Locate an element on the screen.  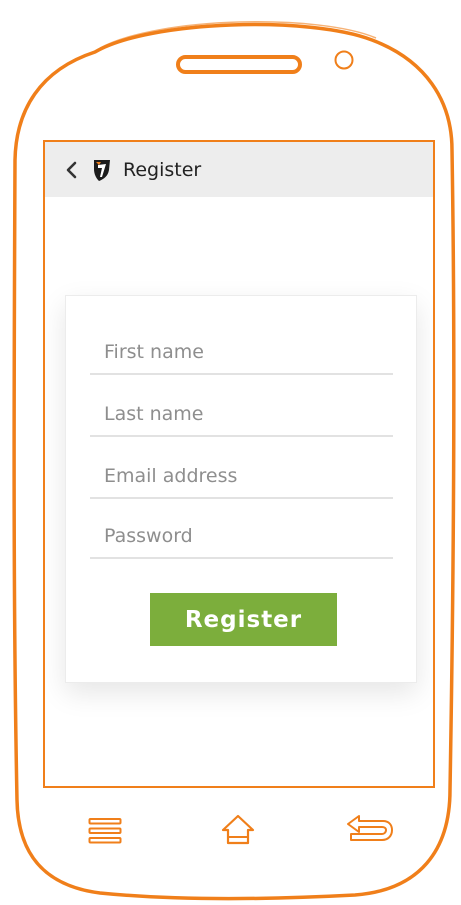
menu-icon is located at coordinates (106, 831).